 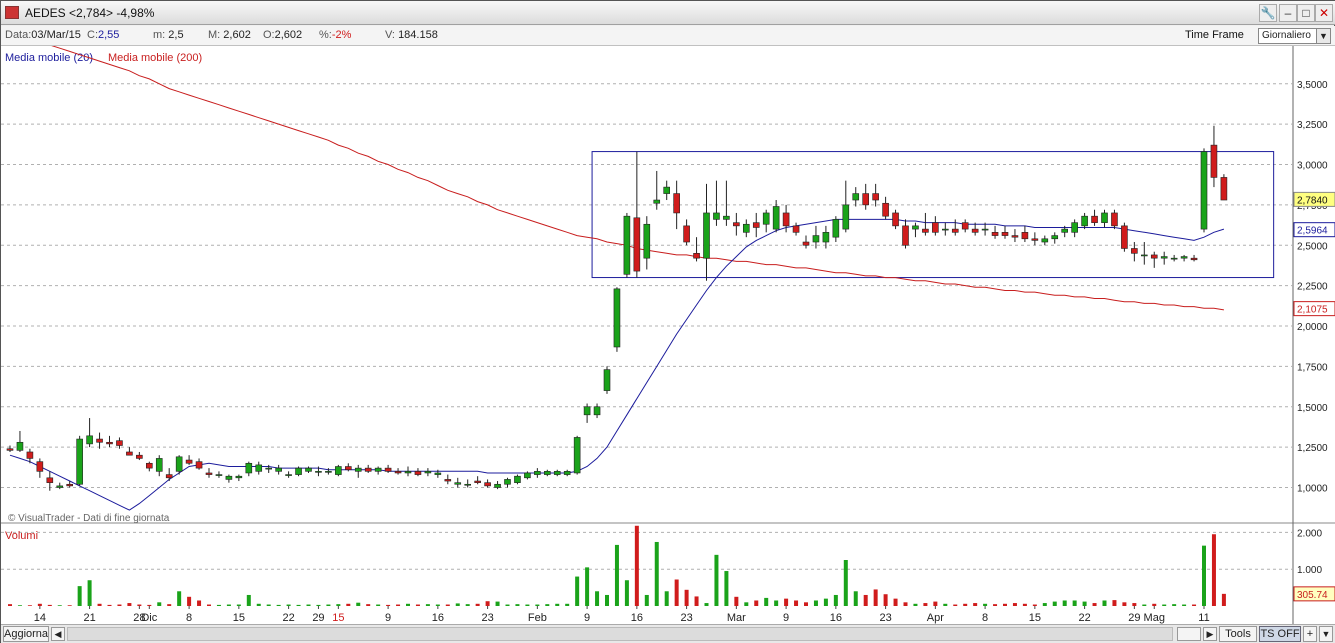 I want to click on x-tick-label: 14, so click(x=40, y=618).